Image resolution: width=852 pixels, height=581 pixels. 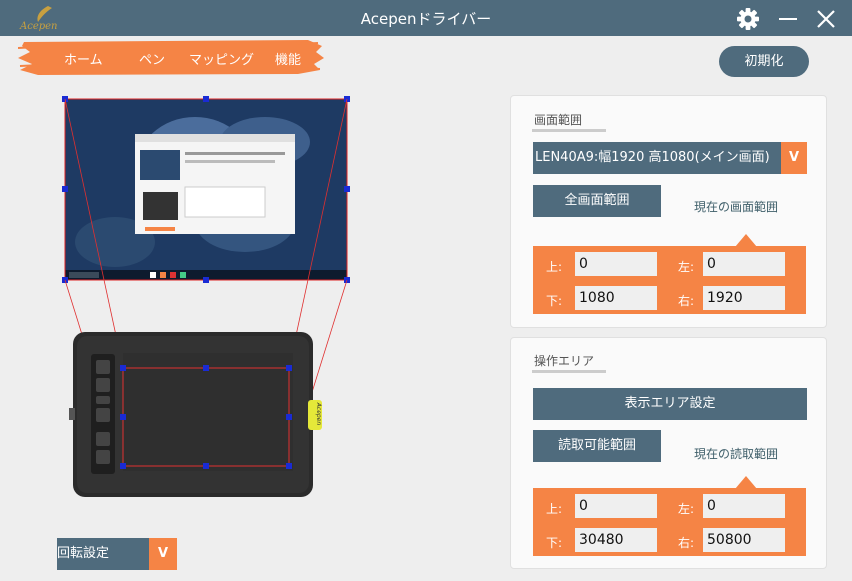 I want to click on current-screen-range-label: 現在の画面範囲, so click(x=736, y=207).